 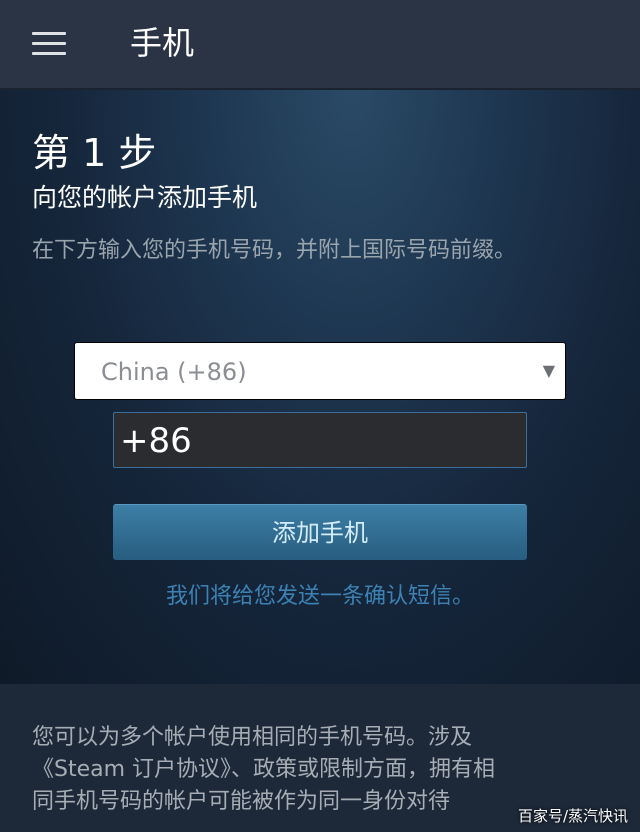 What do you see at coordinates (174, 372) in the screenshot?
I see `country-select-value: China (+86)` at bounding box center [174, 372].